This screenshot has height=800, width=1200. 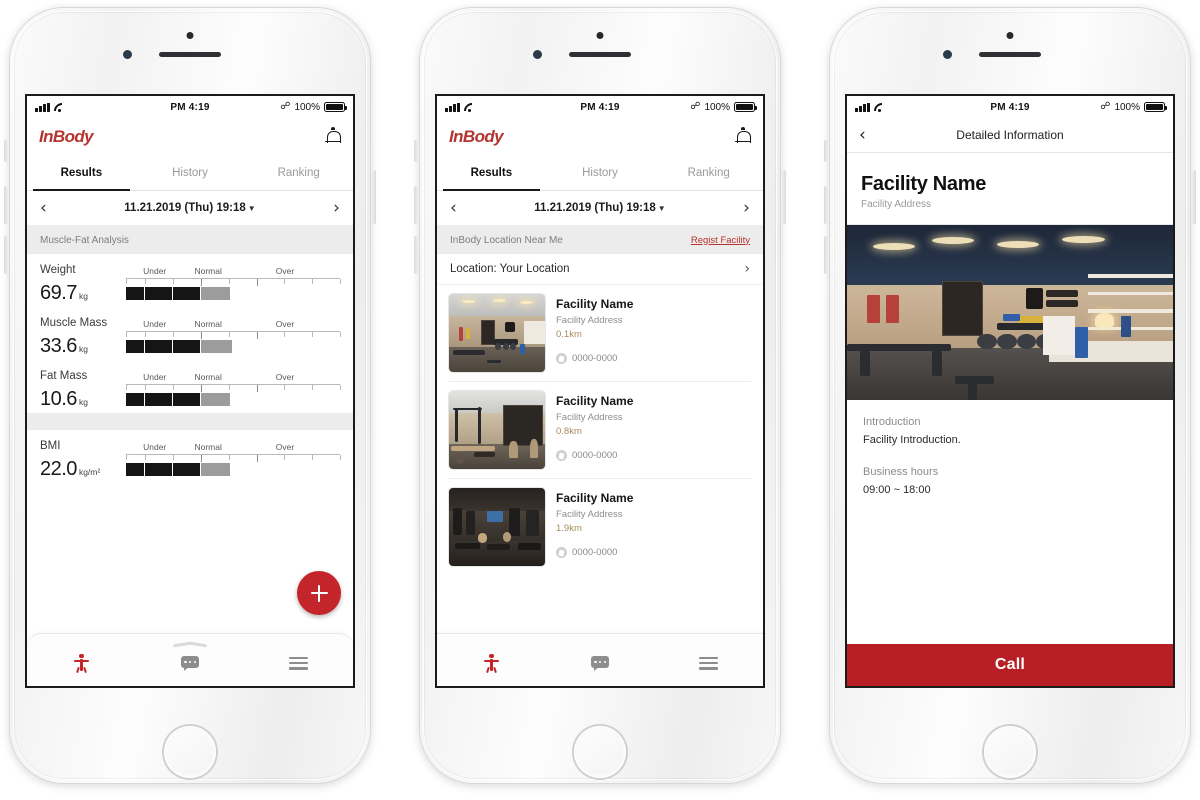 What do you see at coordinates (307, 107) in the screenshot?
I see `battery-percent: 100%` at bounding box center [307, 107].